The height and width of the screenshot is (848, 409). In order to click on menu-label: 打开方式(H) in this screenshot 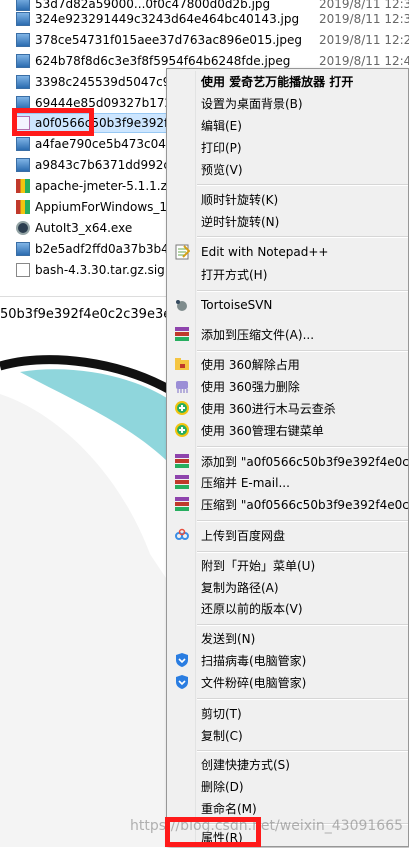, I will do `click(234, 274)`.